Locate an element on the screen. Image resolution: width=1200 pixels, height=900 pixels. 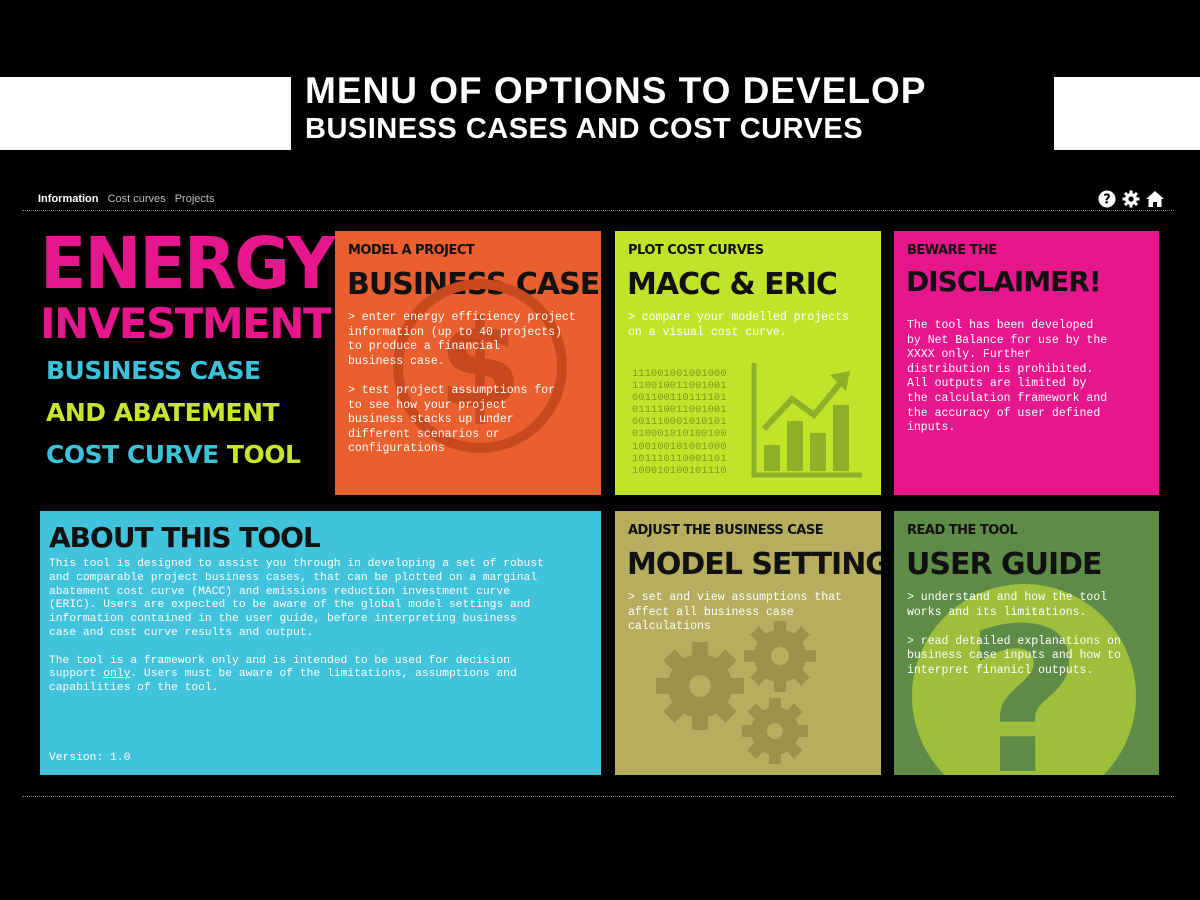
tile-kicker: MODEL A PROJECT is located at coordinates (411, 250).